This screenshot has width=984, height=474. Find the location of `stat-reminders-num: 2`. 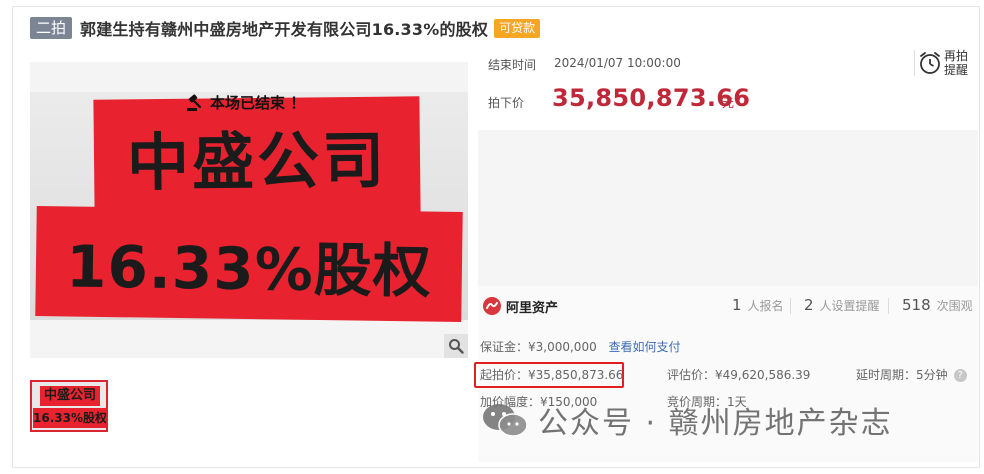

stat-reminders-num: 2 is located at coordinates (809, 305).